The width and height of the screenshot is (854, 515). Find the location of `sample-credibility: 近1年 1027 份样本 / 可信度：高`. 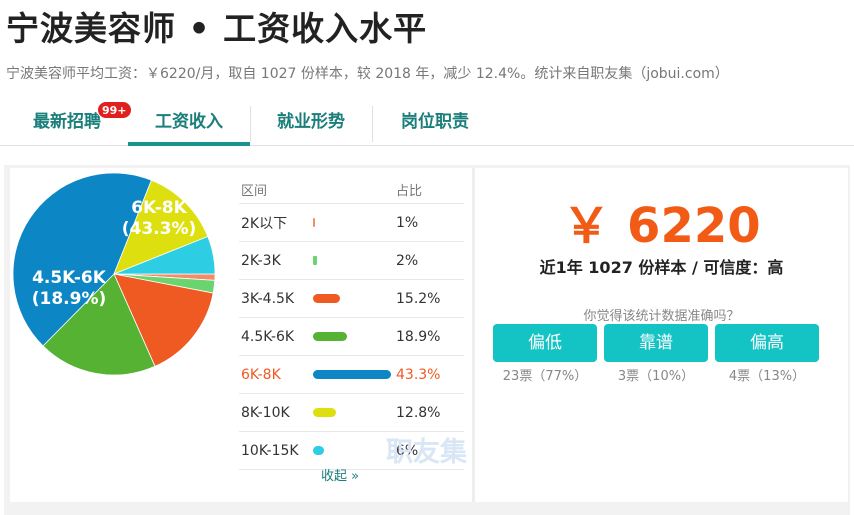

sample-credibility: 近1年 1027 份样本 / 可信度：高 is located at coordinates (661, 267).